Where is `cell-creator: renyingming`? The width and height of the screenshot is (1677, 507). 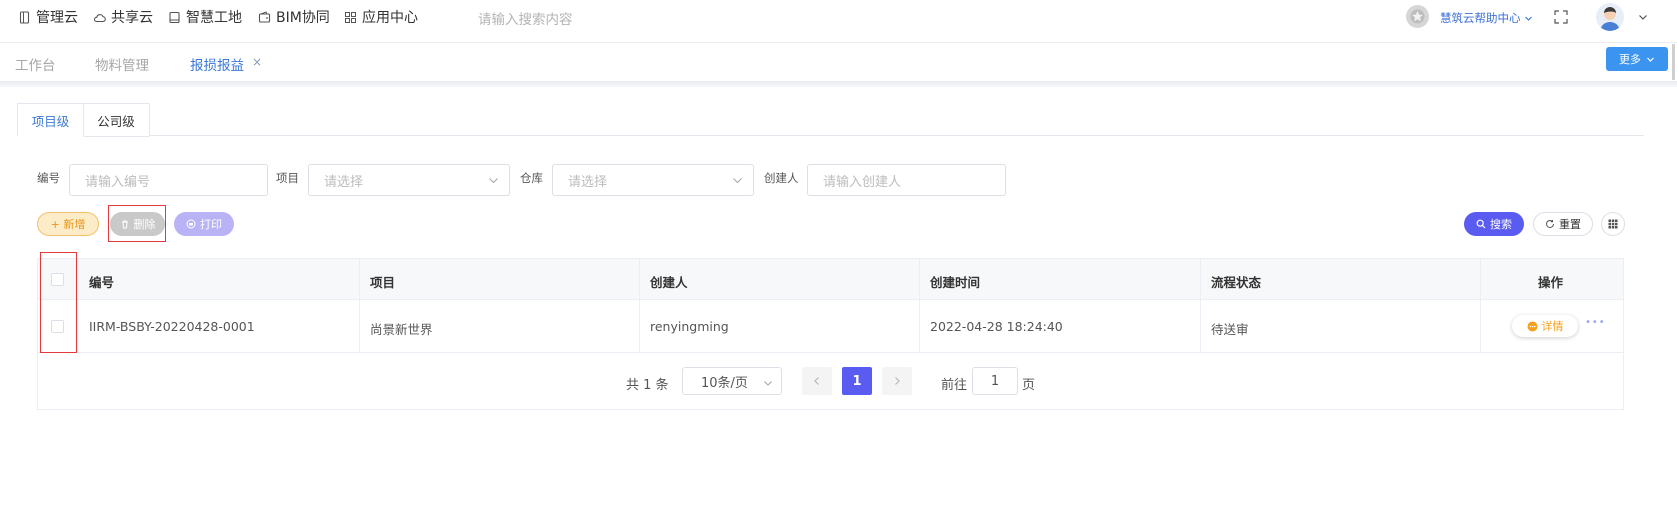
cell-creator: renyingming is located at coordinates (689, 326).